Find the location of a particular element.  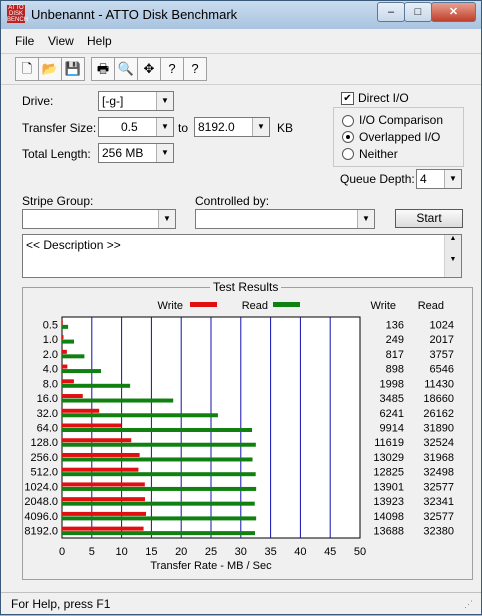

x-tick-label: 50 is located at coordinates (360, 552).